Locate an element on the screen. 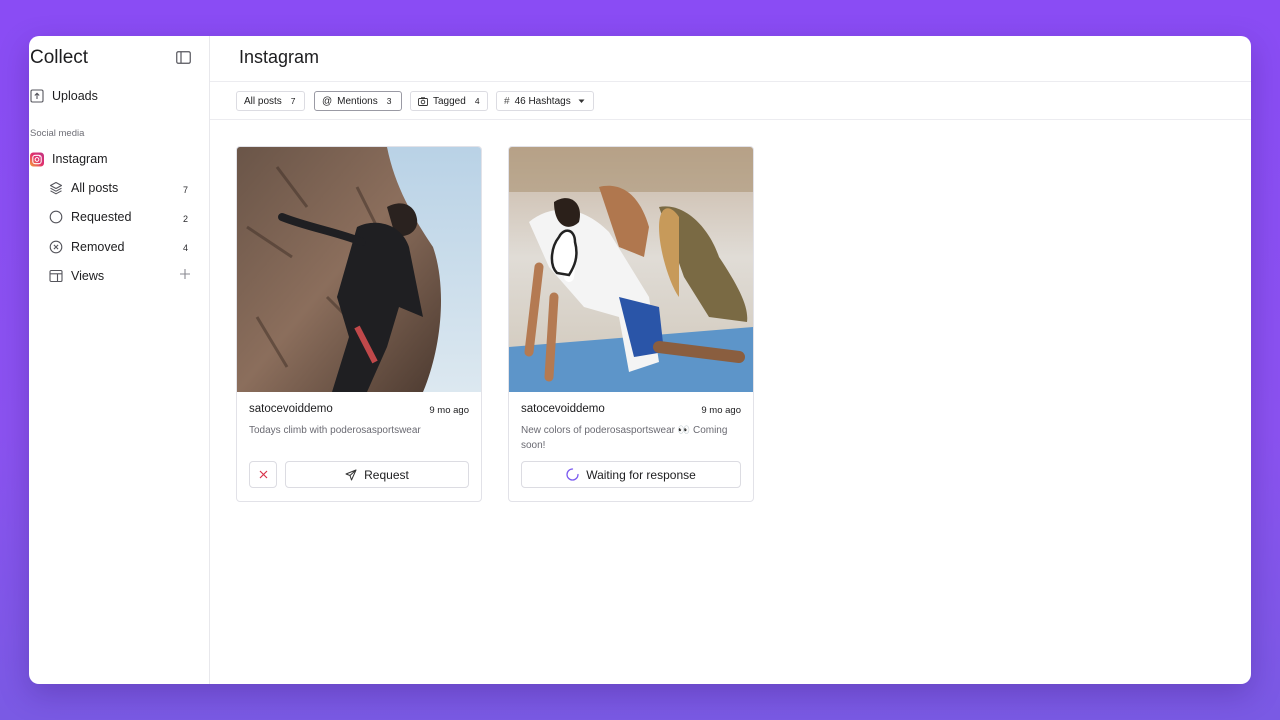 This screenshot has height=720, width=1280. caret-down-icon is located at coordinates (581, 101).